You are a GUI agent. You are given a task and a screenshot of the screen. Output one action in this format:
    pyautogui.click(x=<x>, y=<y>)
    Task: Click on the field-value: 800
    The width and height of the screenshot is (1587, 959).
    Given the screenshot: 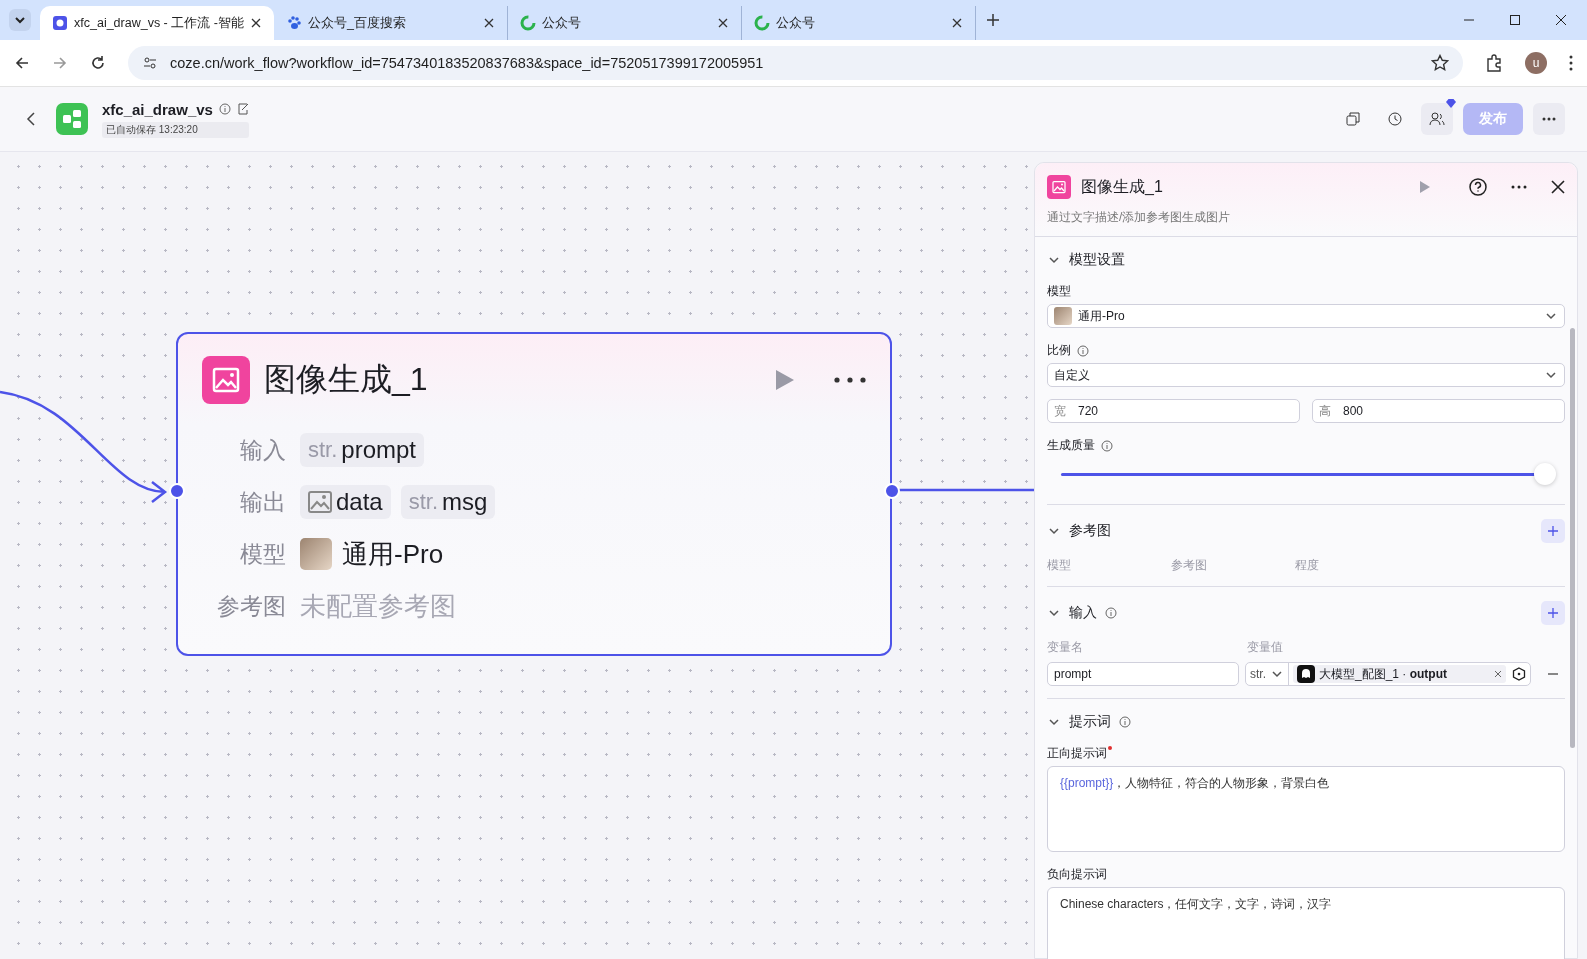 What is the action you would take?
    pyautogui.click(x=1353, y=411)
    